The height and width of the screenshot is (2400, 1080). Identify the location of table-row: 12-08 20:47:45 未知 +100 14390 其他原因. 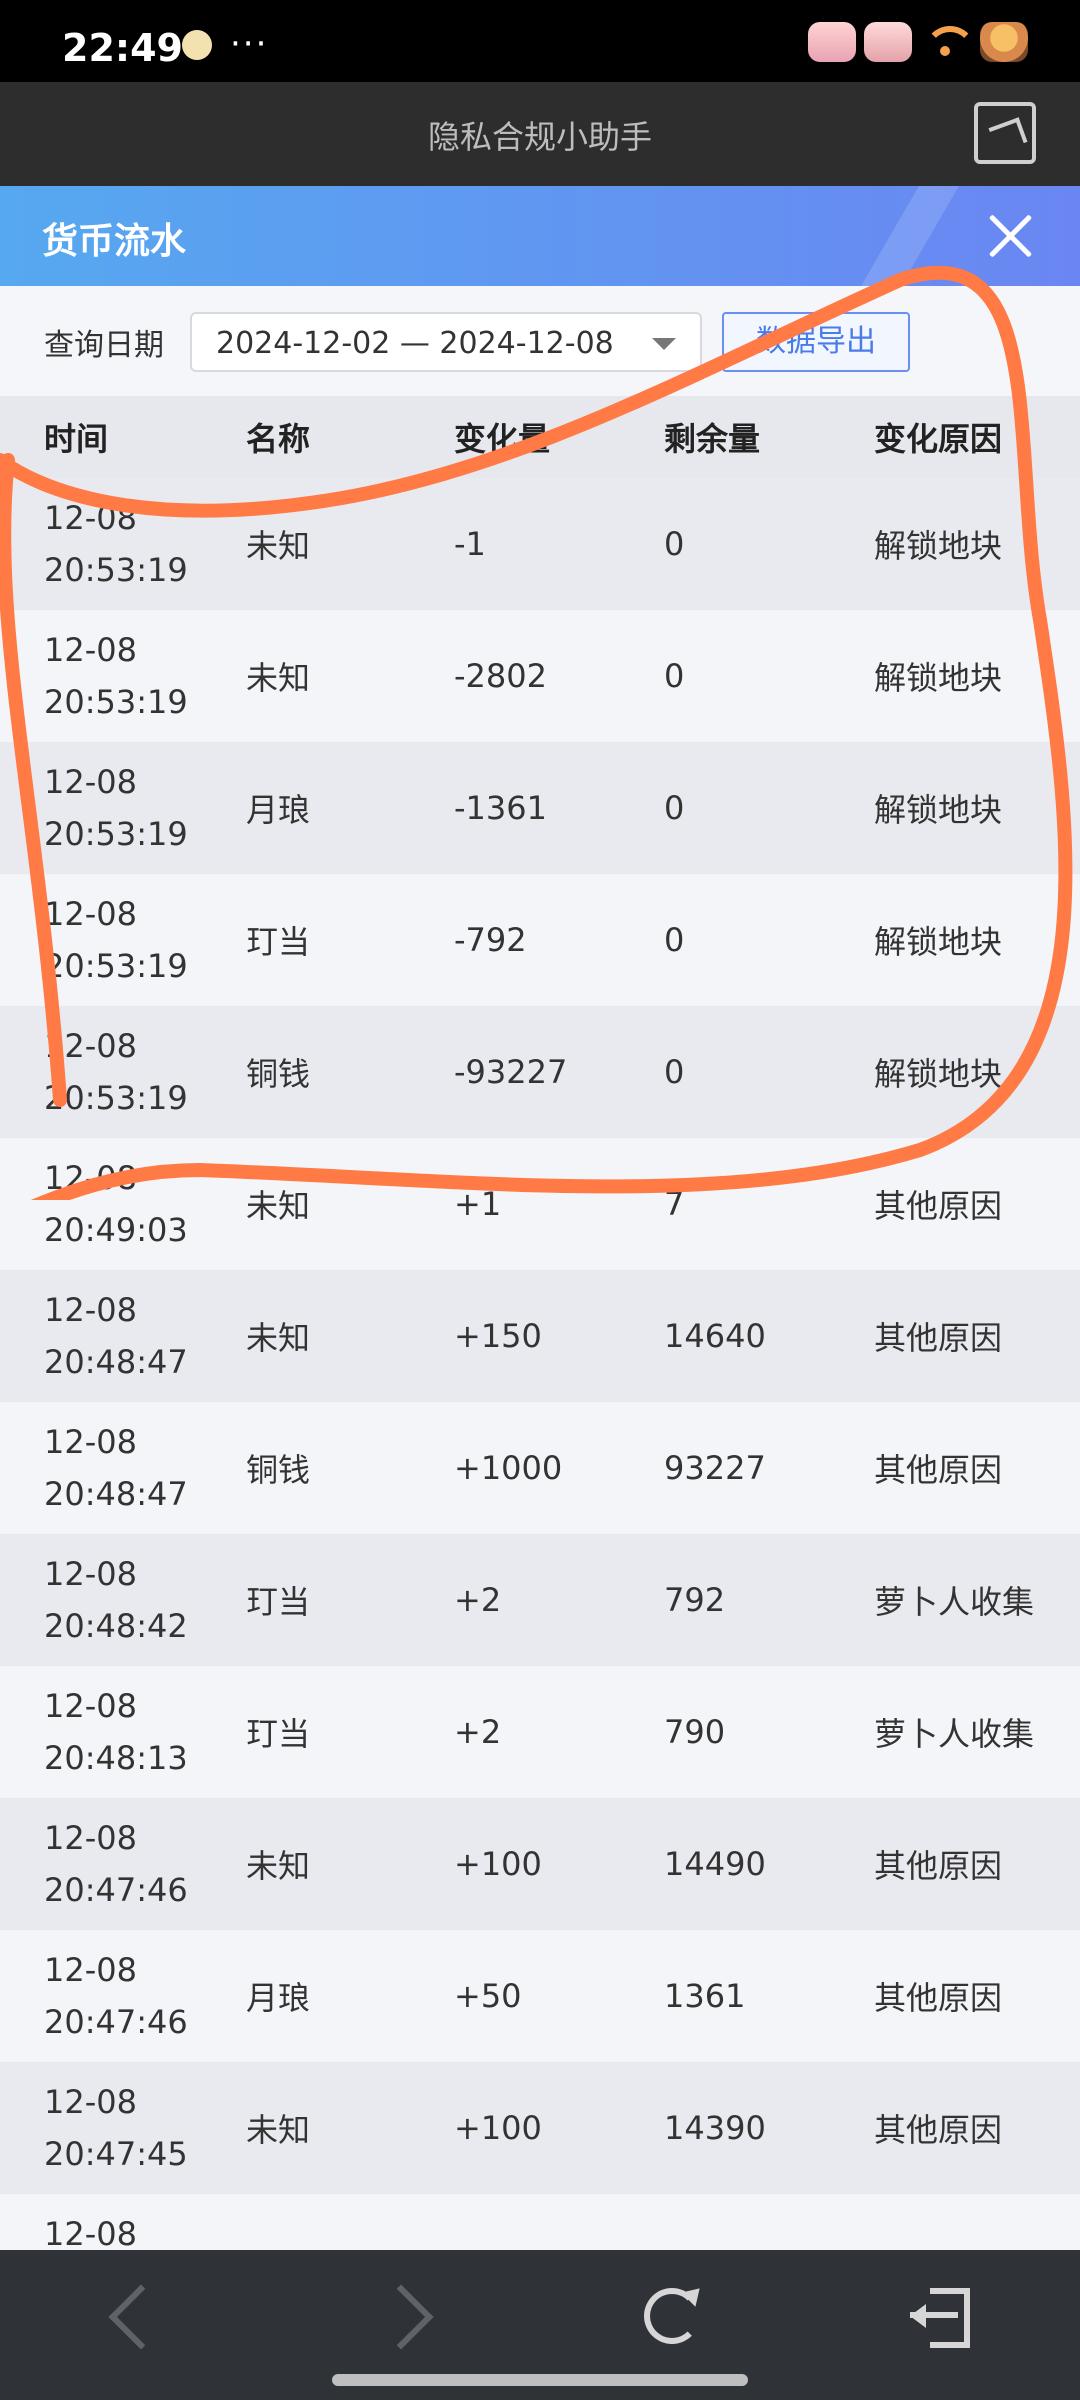
(540, 2128).